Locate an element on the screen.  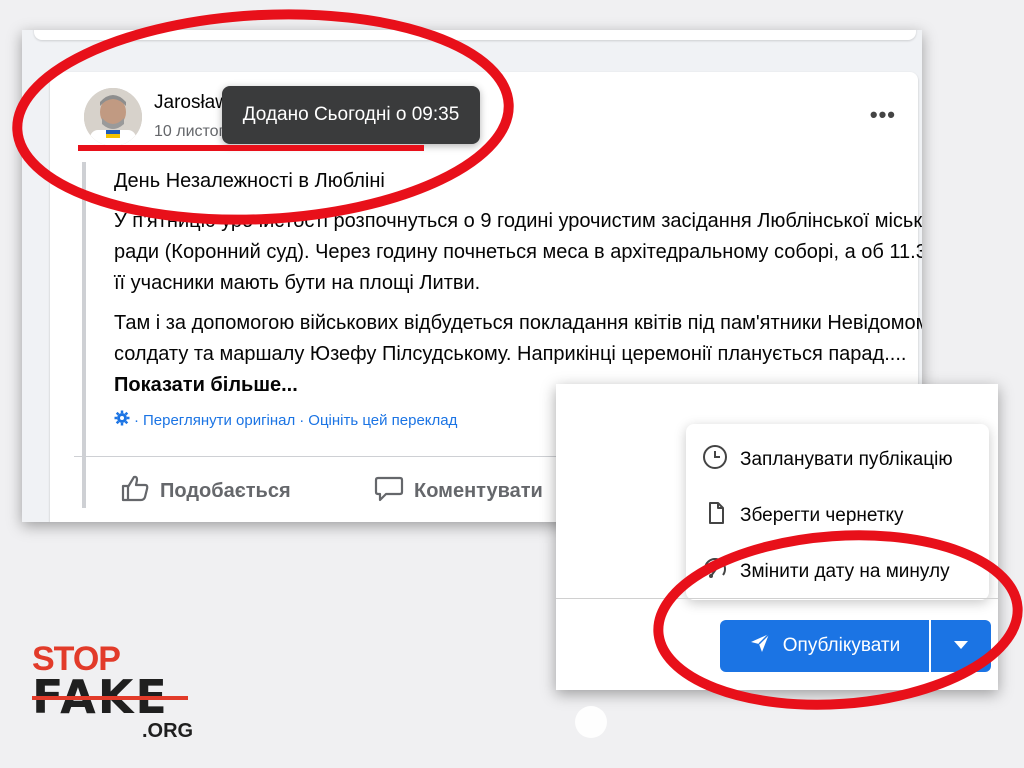
caret-down-icon is located at coordinates (961, 646).